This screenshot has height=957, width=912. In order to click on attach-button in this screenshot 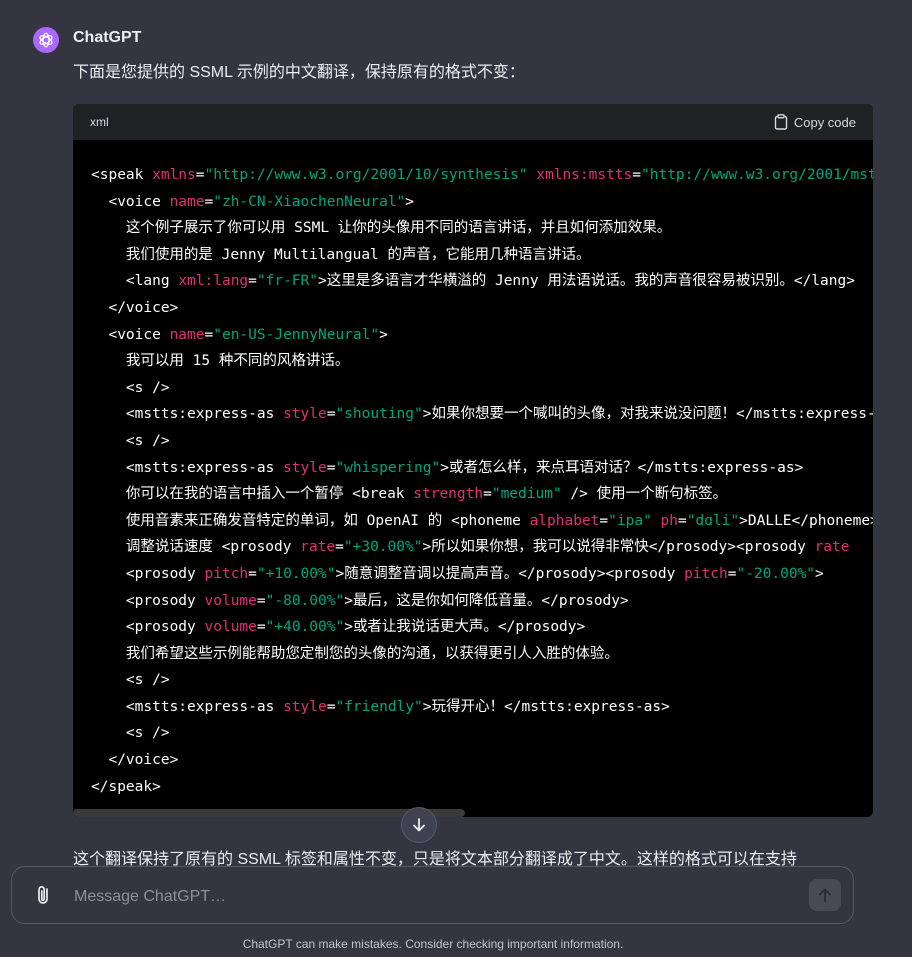, I will do `click(44, 895)`.